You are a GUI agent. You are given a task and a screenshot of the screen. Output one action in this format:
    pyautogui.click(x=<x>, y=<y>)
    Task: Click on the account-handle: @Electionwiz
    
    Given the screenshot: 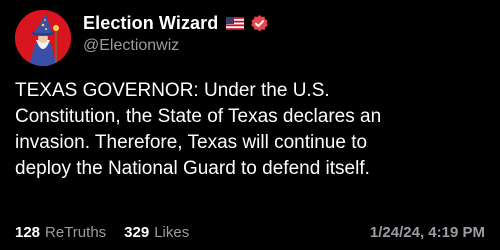 What is the action you would take?
    pyautogui.click(x=131, y=46)
    